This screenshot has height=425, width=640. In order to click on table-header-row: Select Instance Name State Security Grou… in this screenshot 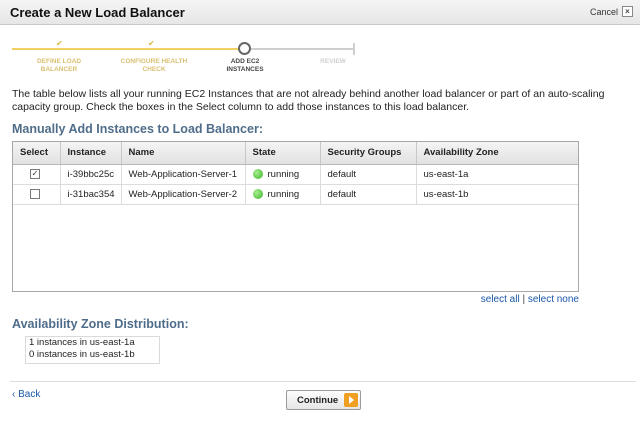, I will do `click(295, 153)`.